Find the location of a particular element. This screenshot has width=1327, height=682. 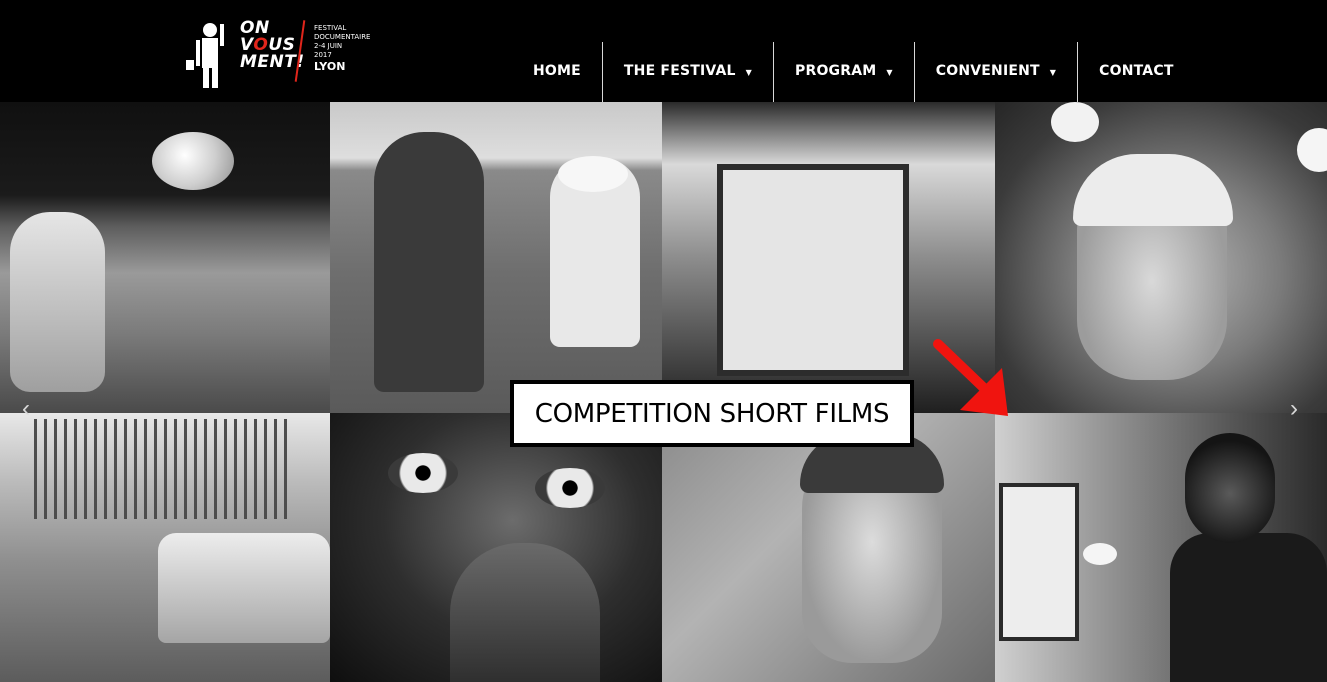

cap-shape is located at coordinates (1153, 190).